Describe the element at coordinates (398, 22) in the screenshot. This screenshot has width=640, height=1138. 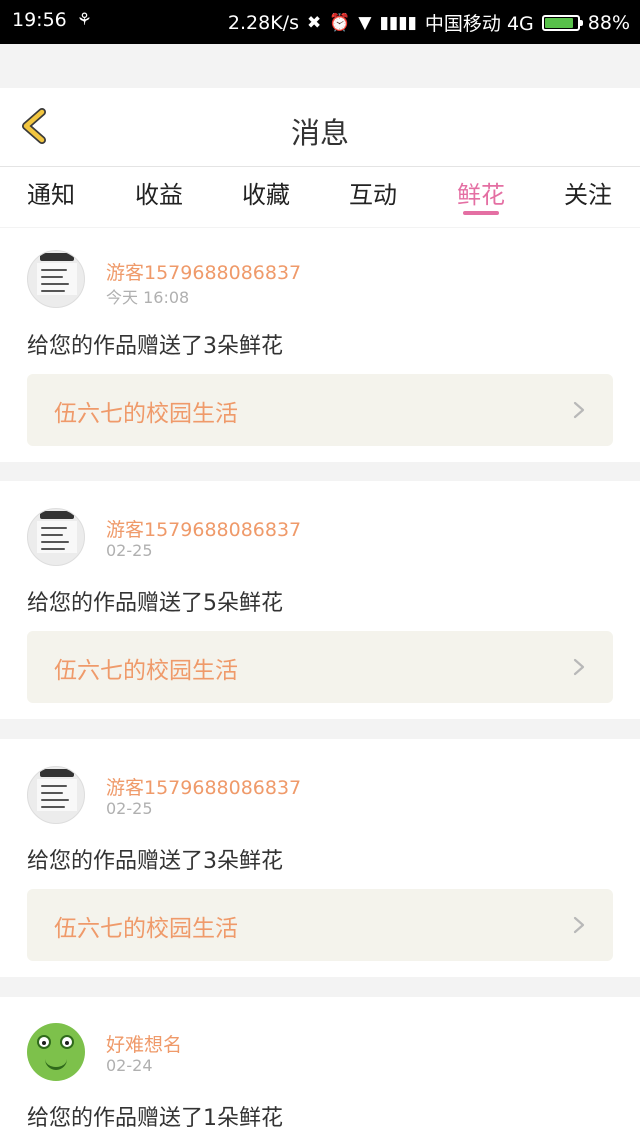
I see `signal-icon: ▮▮▮▮` at that location.